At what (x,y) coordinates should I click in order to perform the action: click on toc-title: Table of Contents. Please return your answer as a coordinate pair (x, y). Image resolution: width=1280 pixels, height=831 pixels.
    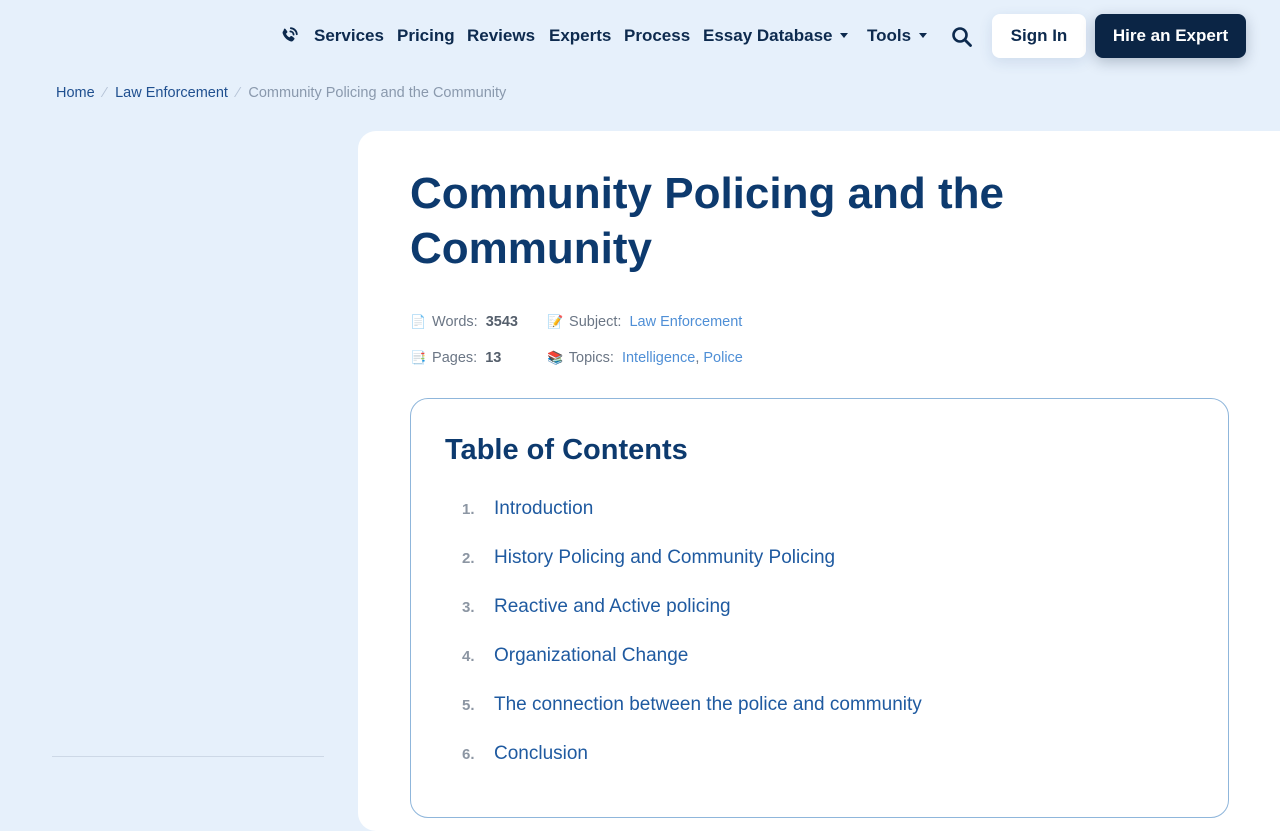
    Looking at the image, I should click on (566, 450).